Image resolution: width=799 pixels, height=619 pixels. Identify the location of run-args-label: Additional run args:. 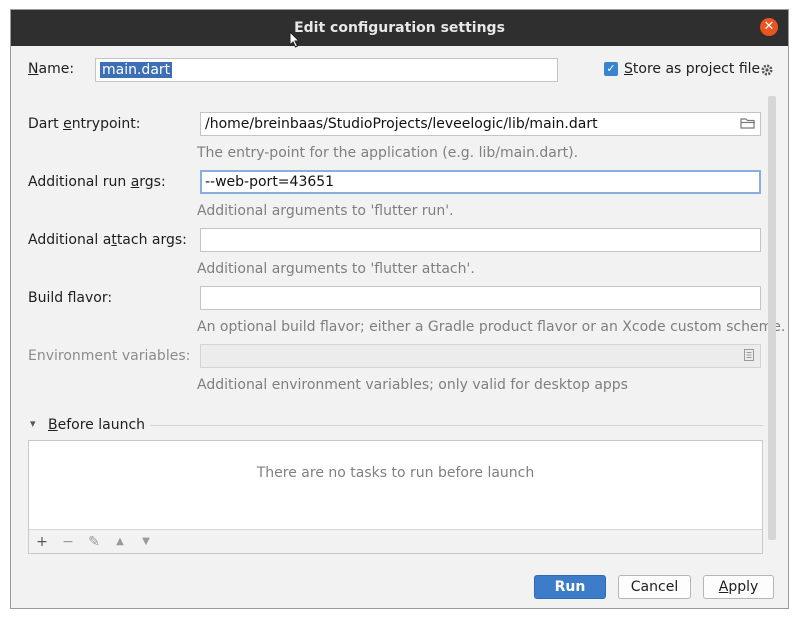
(97, 182).